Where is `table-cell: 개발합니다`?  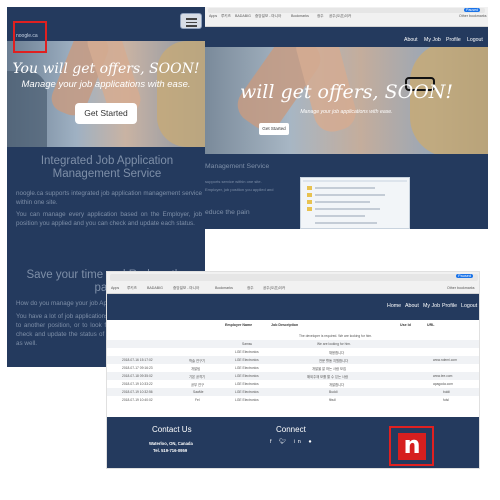
table-cell: 개발합니다 is located at coordinates (337, 385).